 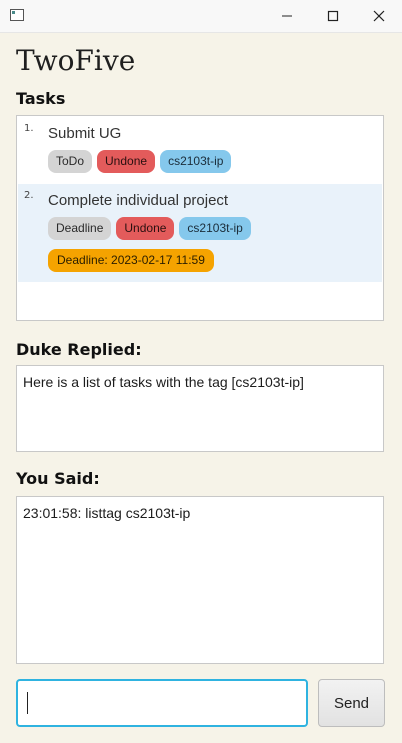 What do you see at coordinates (79, 349) in the screenshot?
I see `duke-replied-heading: Duke Replied:` at bounding box center [79, 349].